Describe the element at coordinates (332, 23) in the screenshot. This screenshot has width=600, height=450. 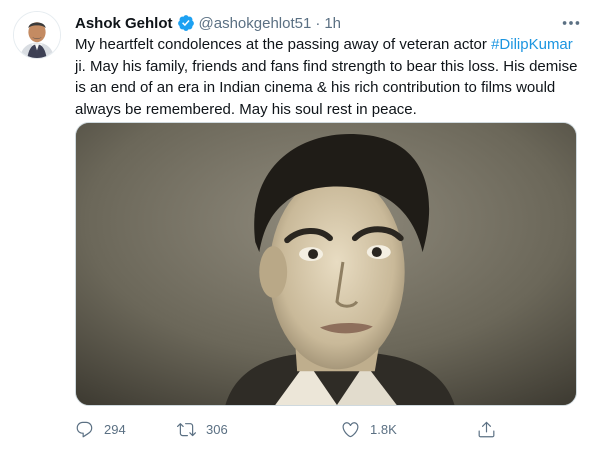
I see `tweet-timestamp: 1h` at that location.